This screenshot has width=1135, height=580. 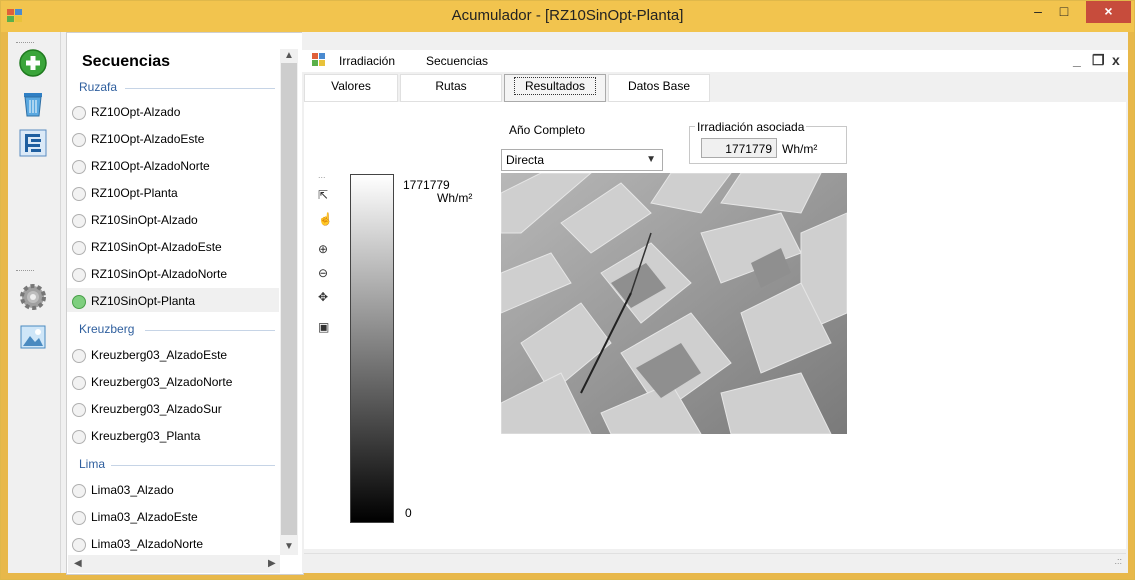 What do you see at coordinates (1098, 60) in the screenshot?
I see `mdi-restore-button: ❐` at bounding box center [1098, 60].